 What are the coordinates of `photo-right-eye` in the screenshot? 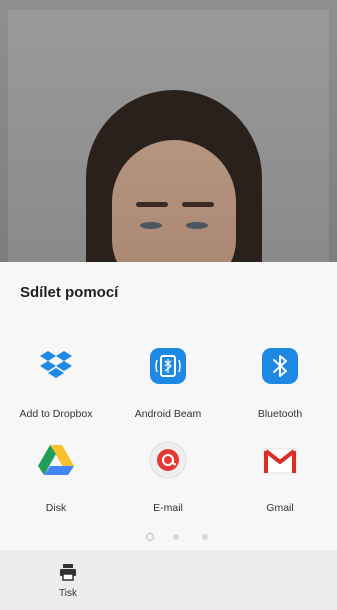 It's located at (197, 225).